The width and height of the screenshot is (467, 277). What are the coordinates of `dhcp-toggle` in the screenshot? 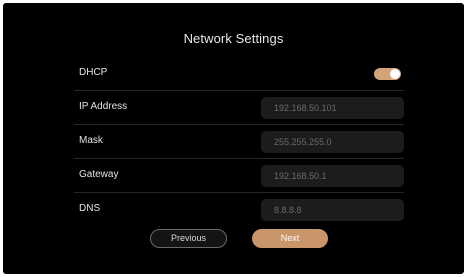 It's located at (387, 74).